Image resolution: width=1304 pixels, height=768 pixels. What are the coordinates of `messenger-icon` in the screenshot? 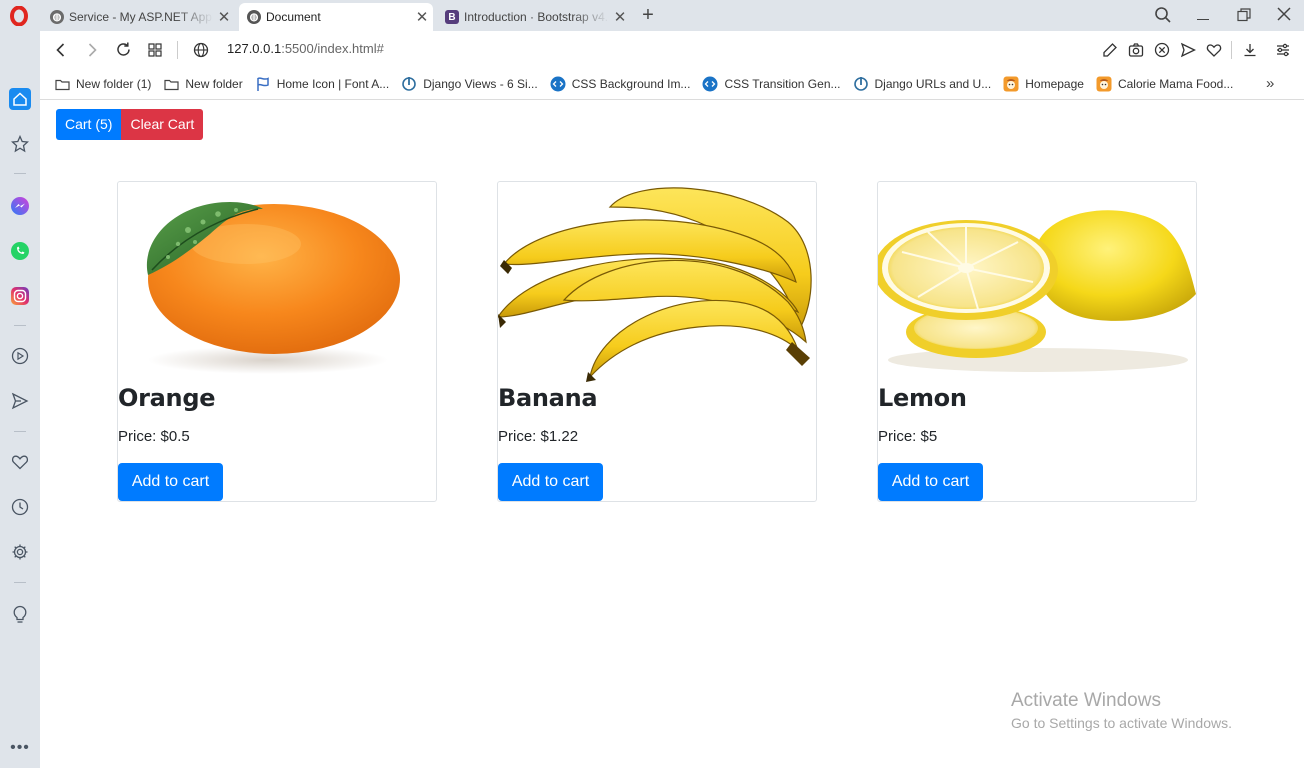 It's located at (20, 206).